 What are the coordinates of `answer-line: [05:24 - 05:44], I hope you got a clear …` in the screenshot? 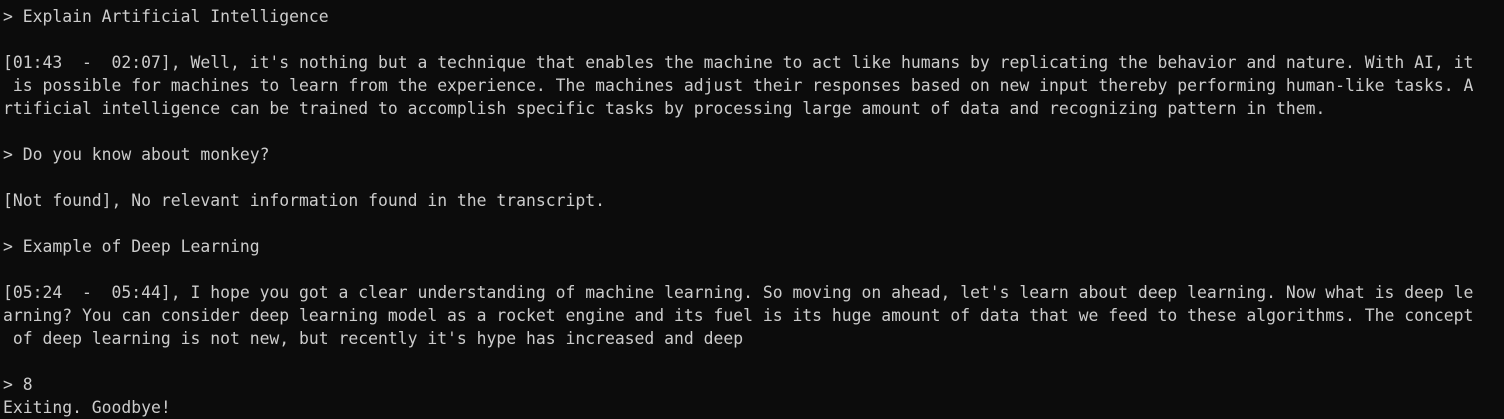 It's located at (738, 292).